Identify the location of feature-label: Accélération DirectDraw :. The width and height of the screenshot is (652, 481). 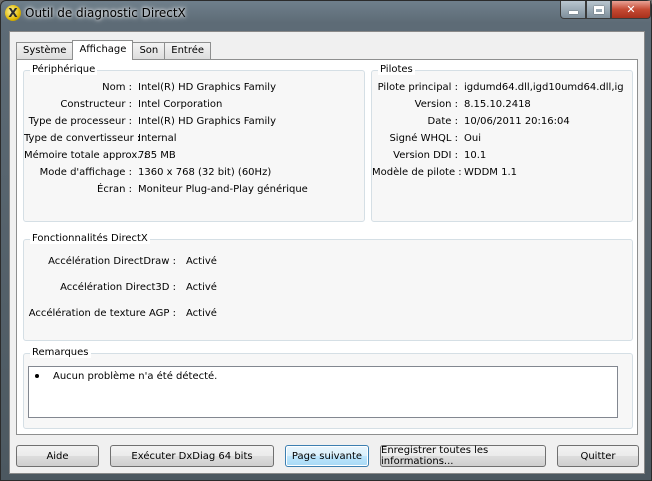
(112, 261).